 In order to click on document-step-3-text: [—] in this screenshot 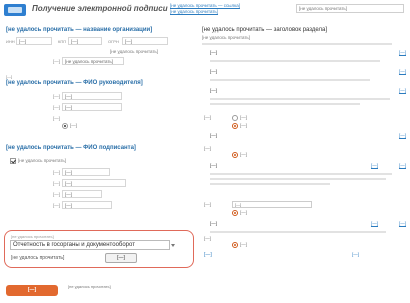, I will do `click(214, 90)`.